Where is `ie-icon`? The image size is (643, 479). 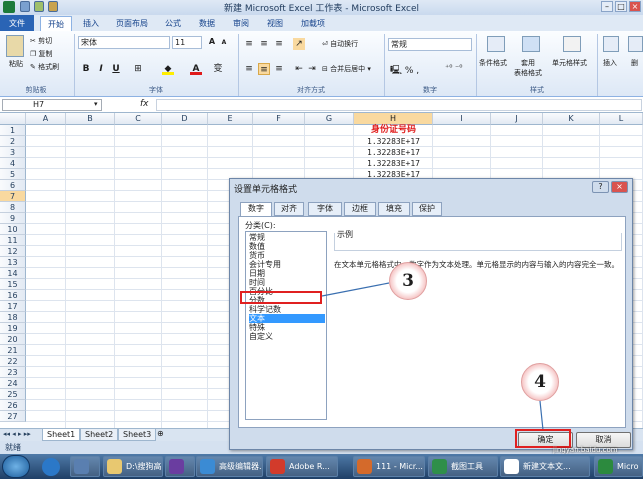 ie-icon is located at coordinates (51, 467).